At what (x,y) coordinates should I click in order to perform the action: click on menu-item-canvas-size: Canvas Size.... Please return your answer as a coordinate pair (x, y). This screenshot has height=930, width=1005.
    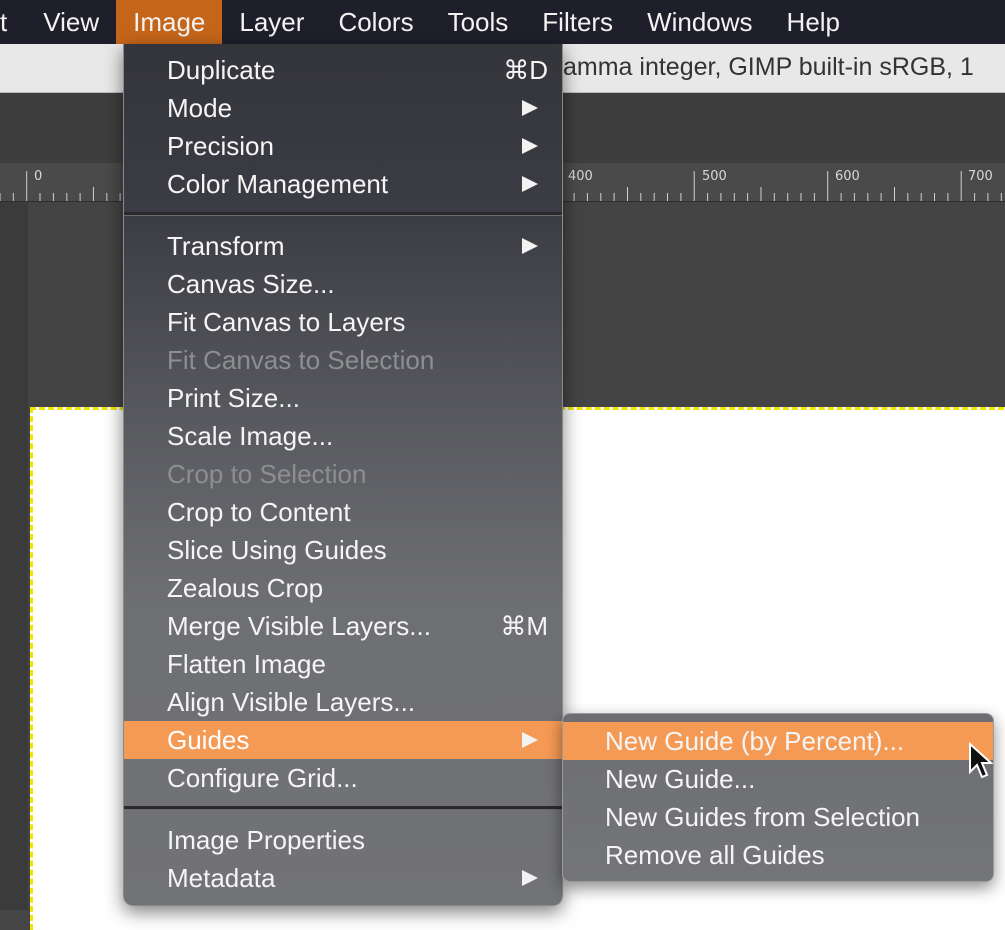
    Looking at the image, I should click on (343, 284).